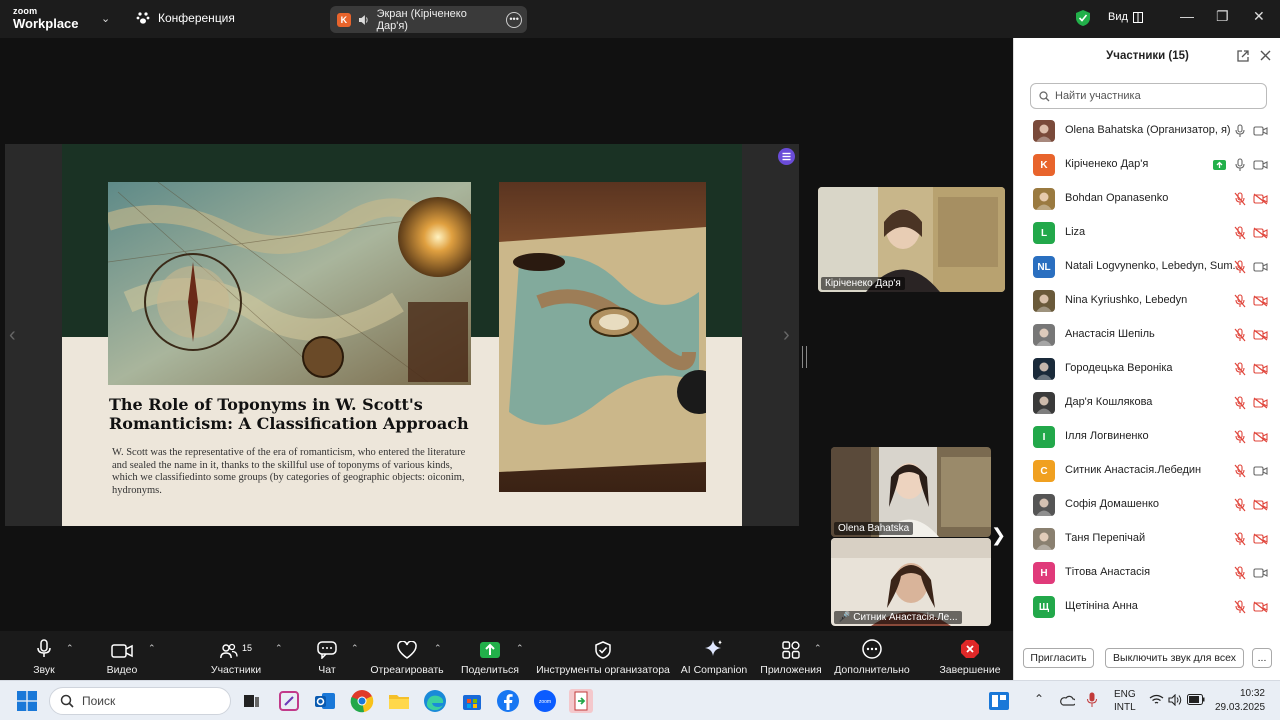  I want to click on taskbar-search: Поиск, so click(140, 701).